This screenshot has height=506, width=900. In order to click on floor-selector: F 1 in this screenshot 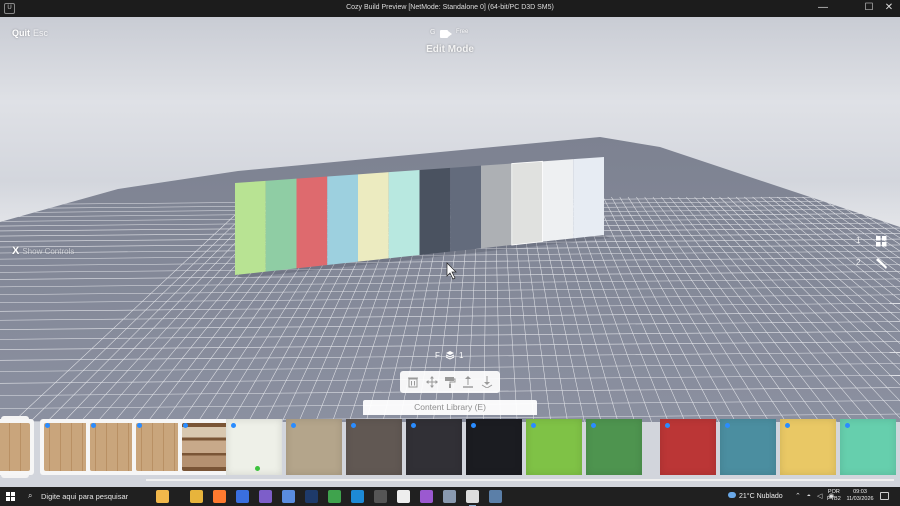, I will do `click(451, 355)`.